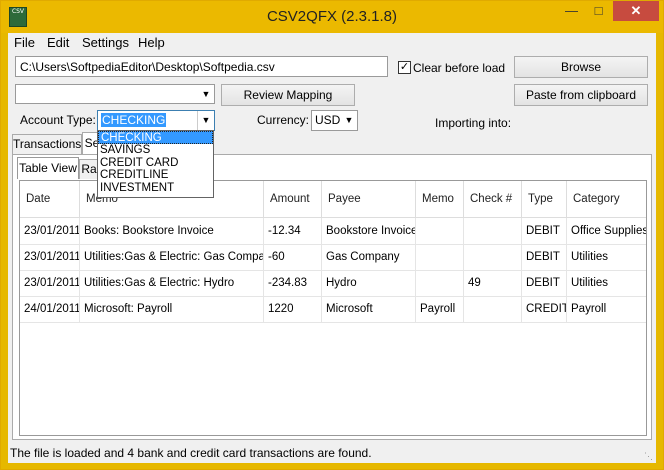  Describe the element at coordinates (58, 42) in the screenshot. I see `menu-edit: Edit` at that location.